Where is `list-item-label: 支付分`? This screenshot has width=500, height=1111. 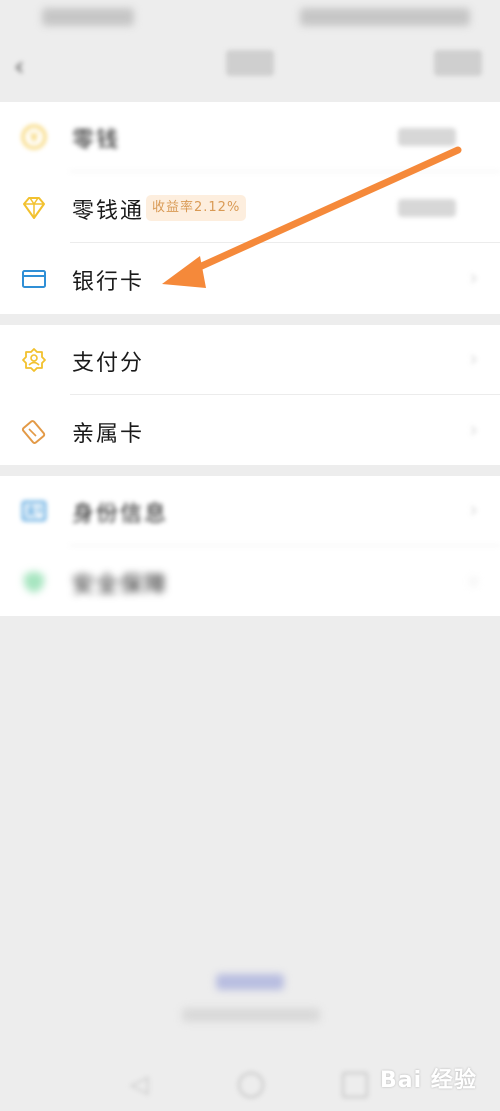 list-item-label: 支付分 is located at coordinates (108, 363).